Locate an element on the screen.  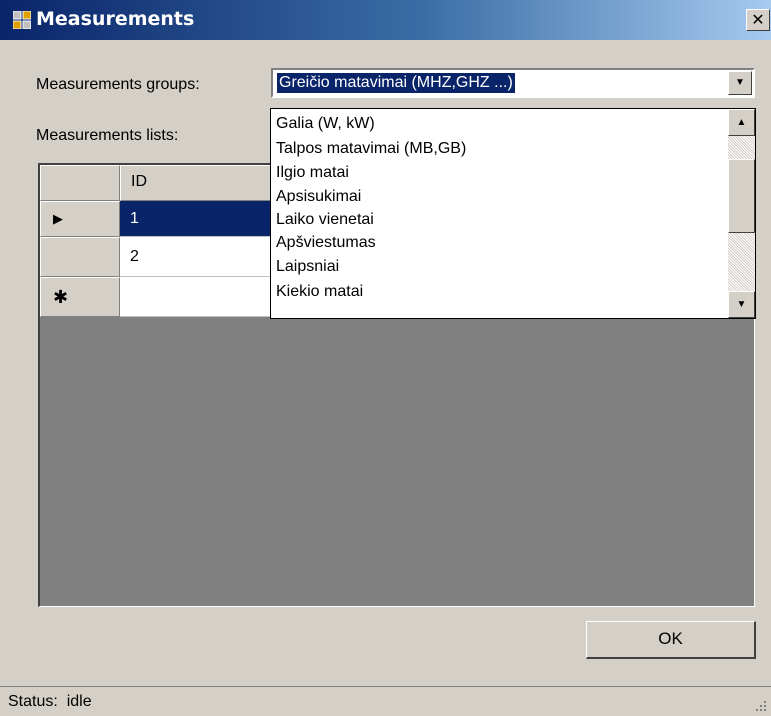
resize-grip-icon is located at coordinates (761, 706).